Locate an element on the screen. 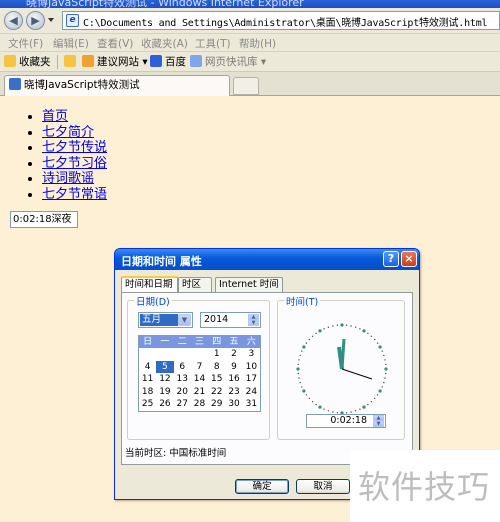 The image size is (500, 522). menu-help: 帮助(H) is located at coordinates (257, 43).